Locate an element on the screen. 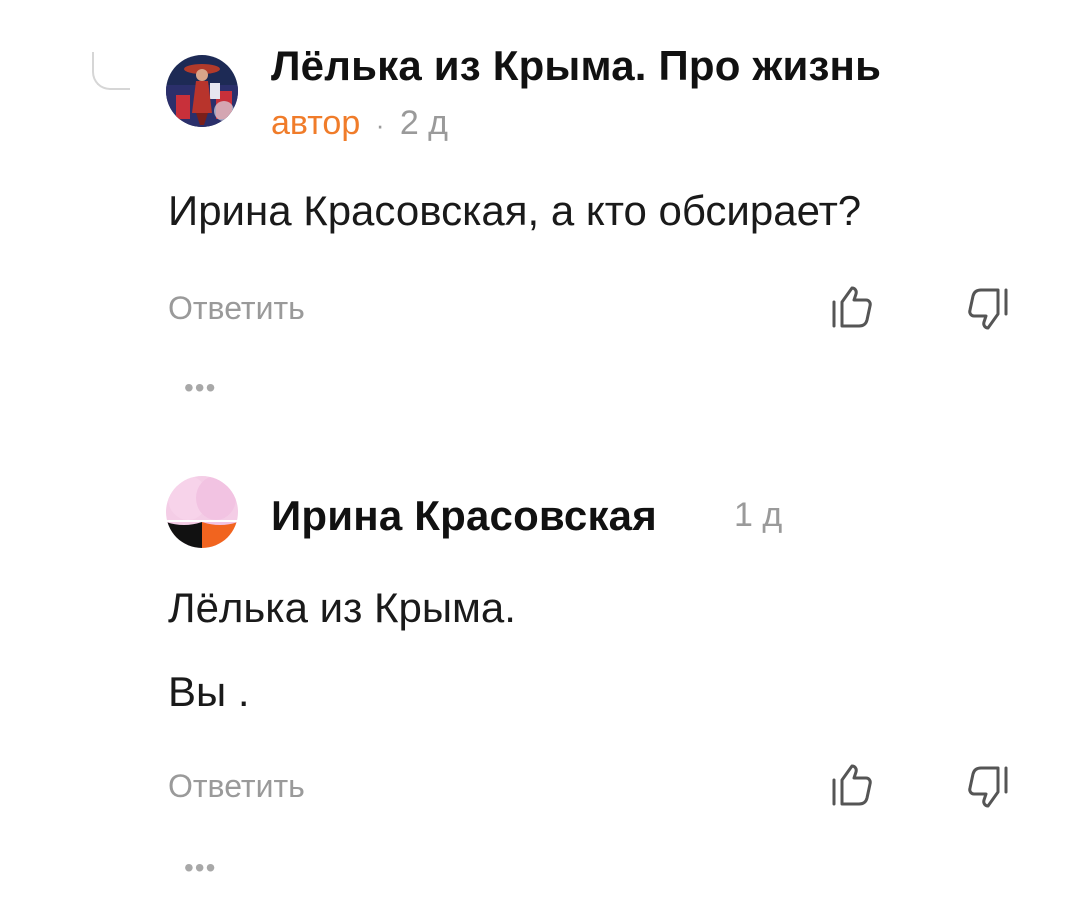 The height and width of the screenshot is (897, 1080). comment-text: Ирина Красовская, а кто обсирает? is located at coordinates (515, 210).